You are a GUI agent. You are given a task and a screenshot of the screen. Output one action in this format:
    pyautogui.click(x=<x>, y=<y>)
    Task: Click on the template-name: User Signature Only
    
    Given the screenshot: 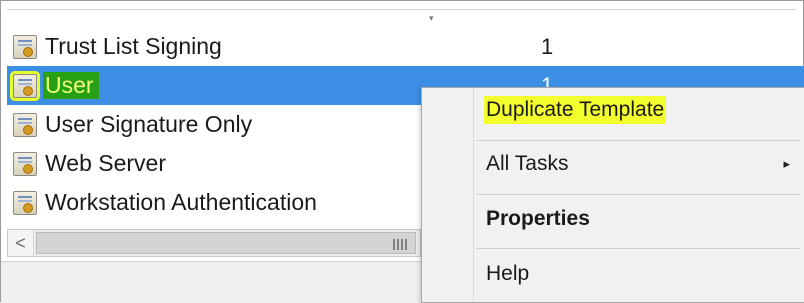 What is the action you would take?
    pyautogui.click(x=149, y=124)
    